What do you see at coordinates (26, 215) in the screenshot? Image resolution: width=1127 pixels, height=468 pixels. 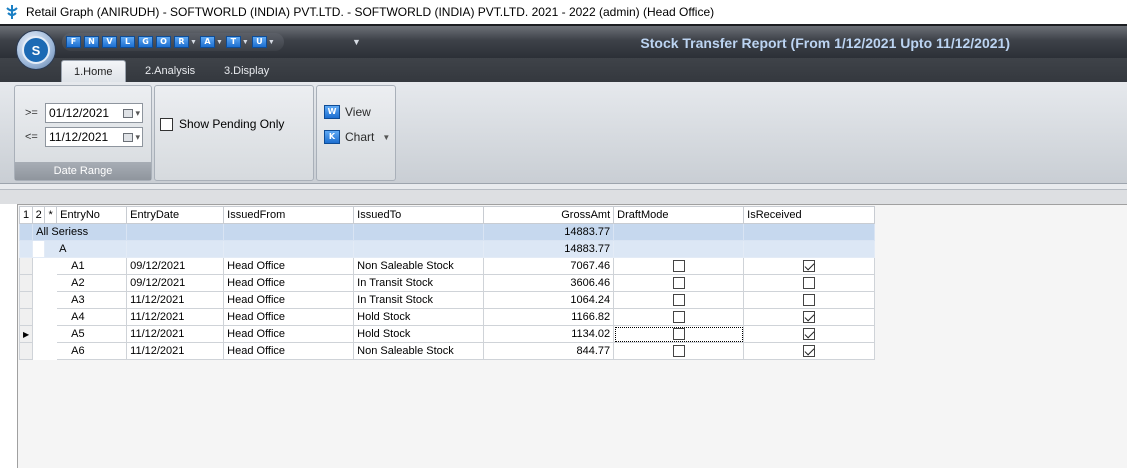 I see `group-level-1-button: 1` at bounding box center [26, 215].